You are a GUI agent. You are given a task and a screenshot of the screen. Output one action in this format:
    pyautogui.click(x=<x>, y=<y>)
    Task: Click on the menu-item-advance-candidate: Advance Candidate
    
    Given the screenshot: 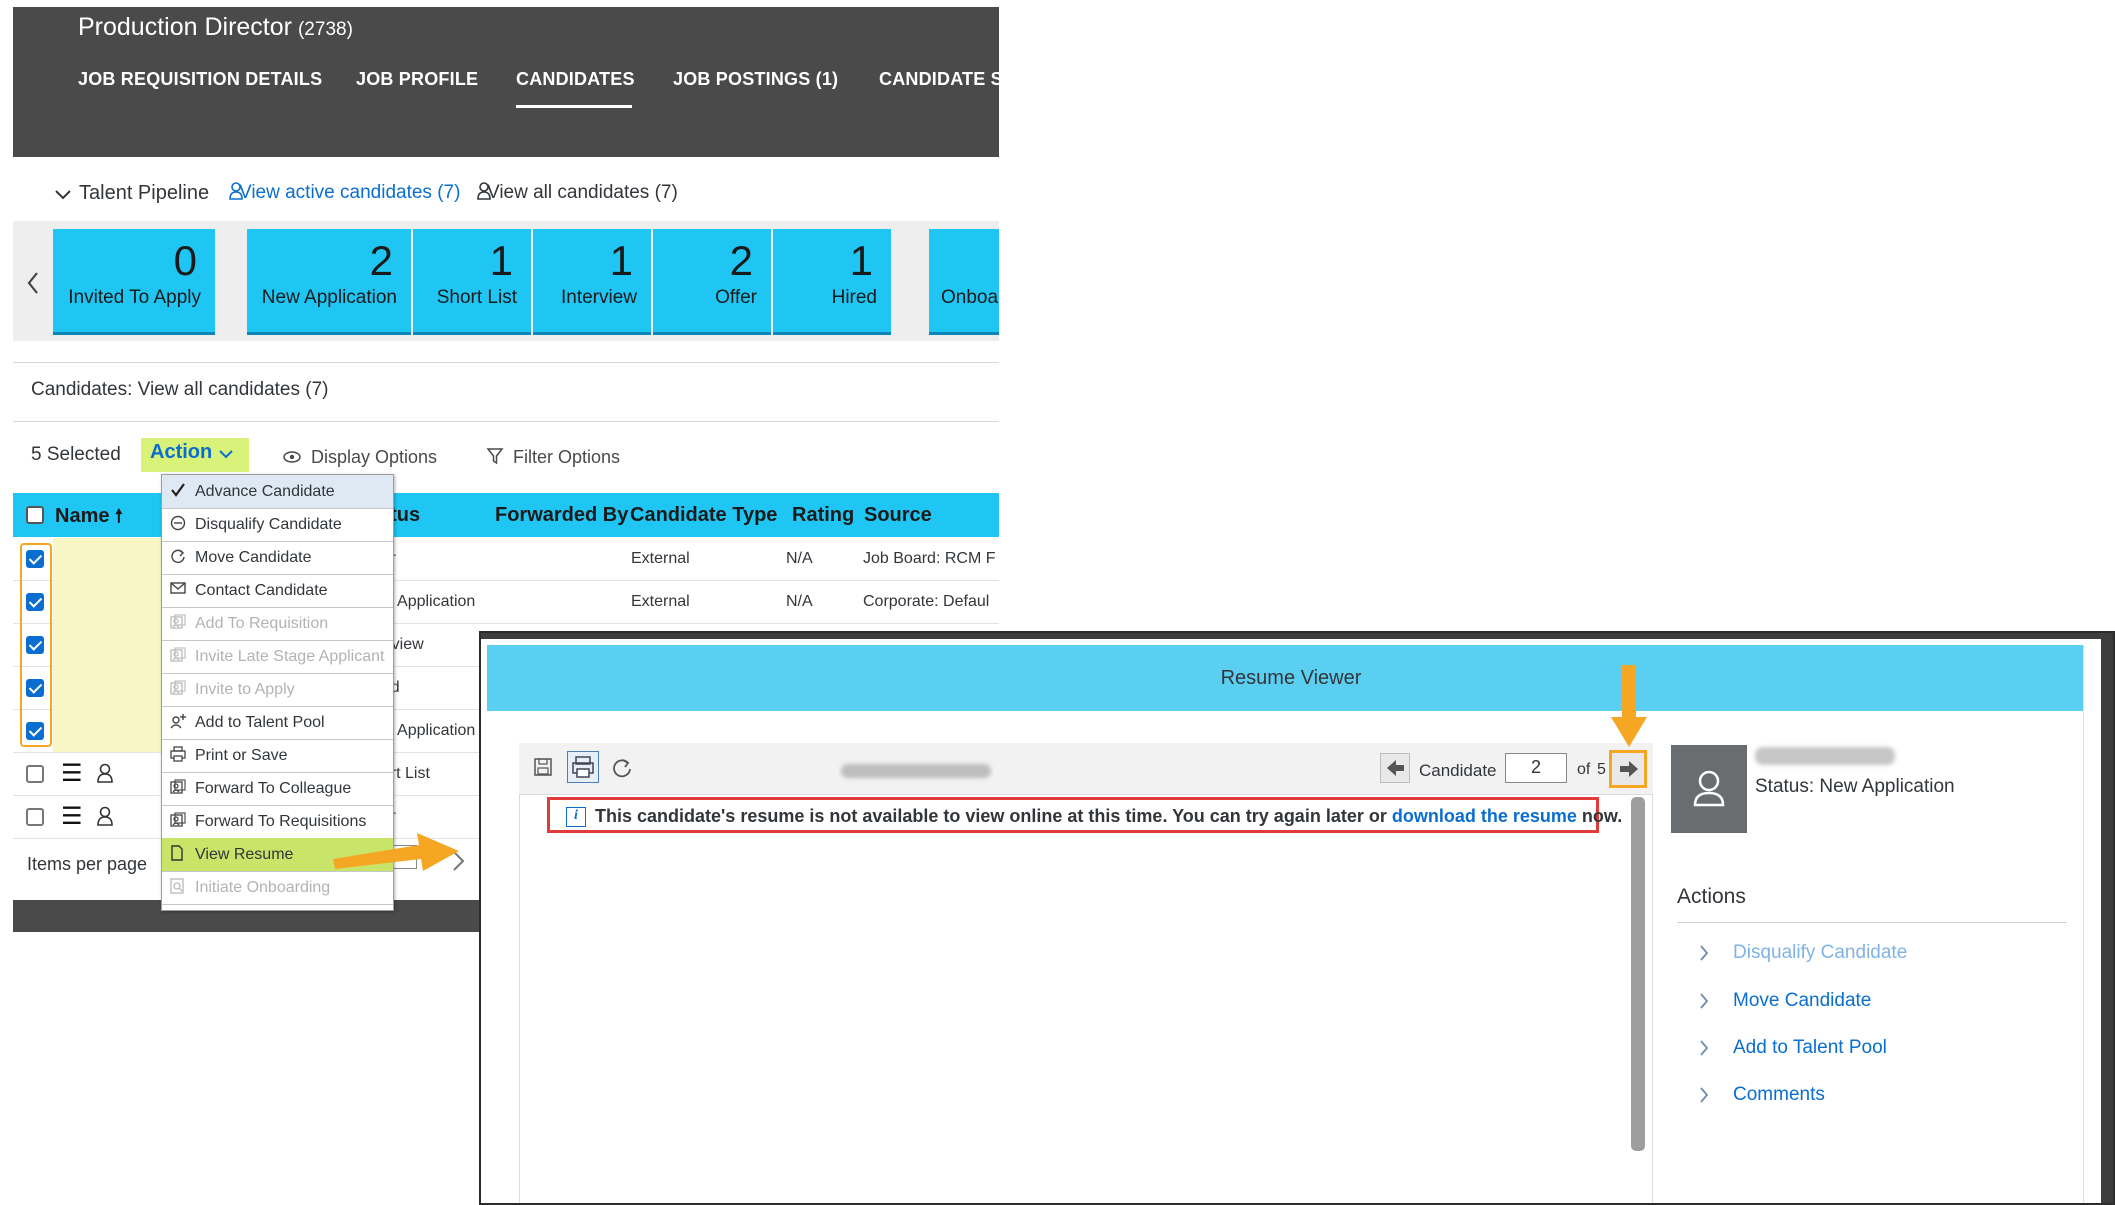 What is the action you would take?
    pyautogui.click(x=277, y=492)
    